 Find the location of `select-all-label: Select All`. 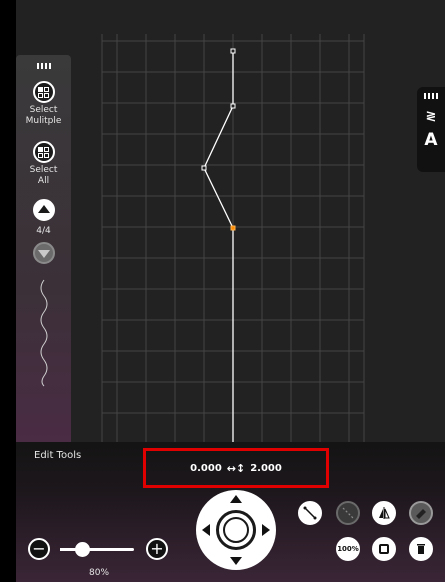

select-all-label: Select All is located at coordinates (43, 175).